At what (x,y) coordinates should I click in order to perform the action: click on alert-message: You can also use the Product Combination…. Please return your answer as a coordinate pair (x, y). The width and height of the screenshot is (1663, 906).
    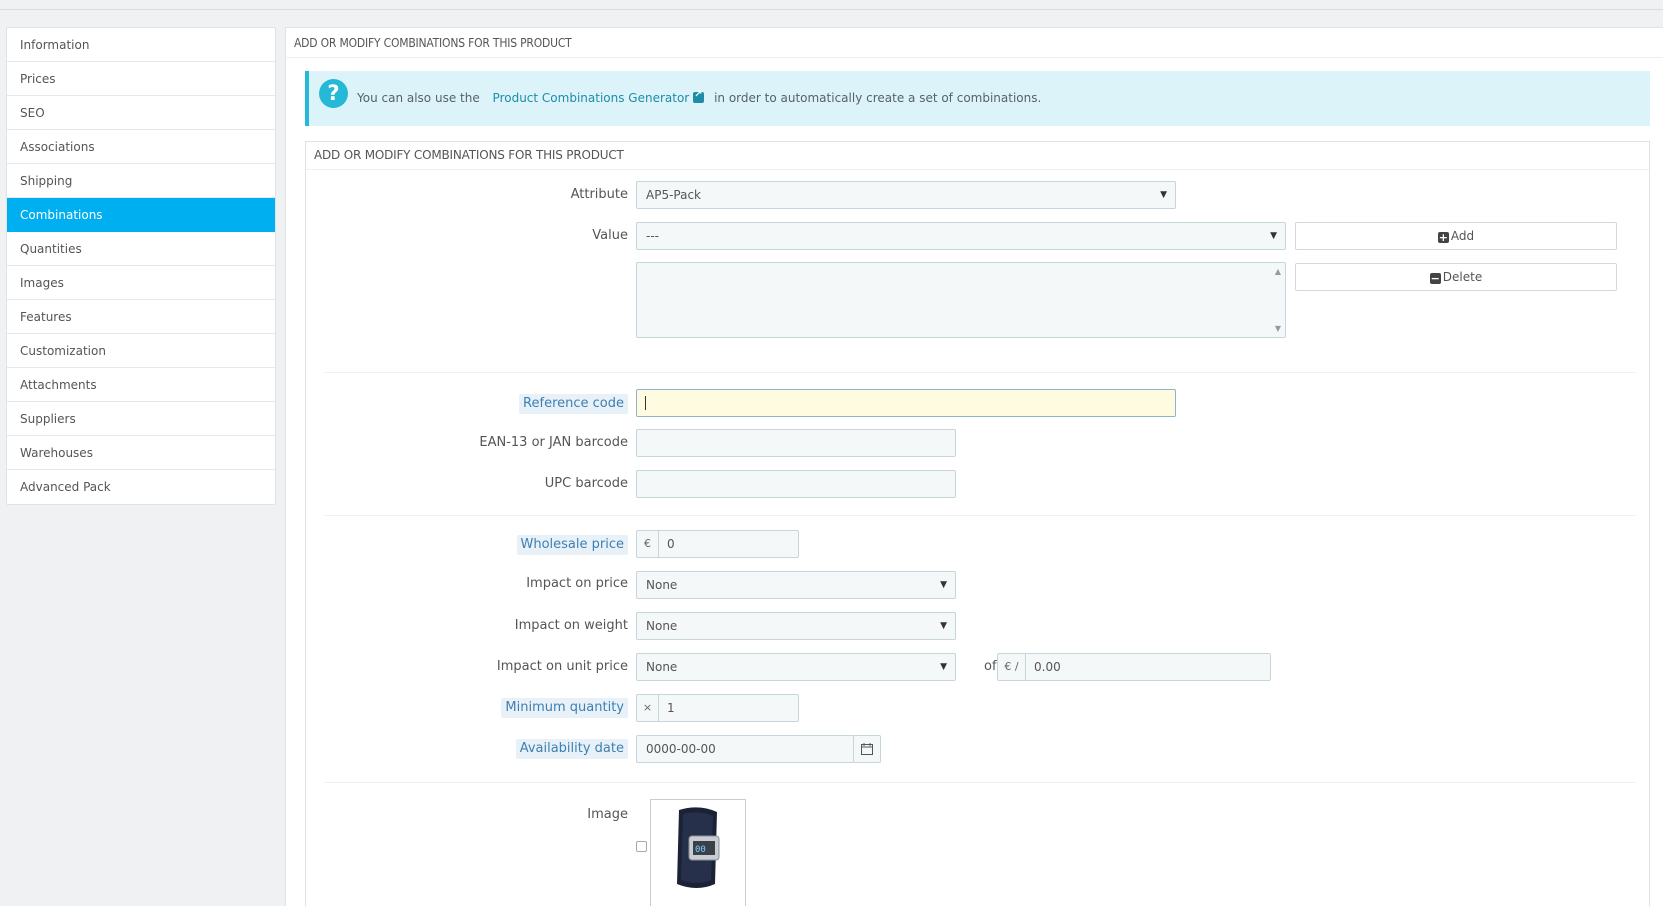
    Looking at the image, I should click on (699, 97).